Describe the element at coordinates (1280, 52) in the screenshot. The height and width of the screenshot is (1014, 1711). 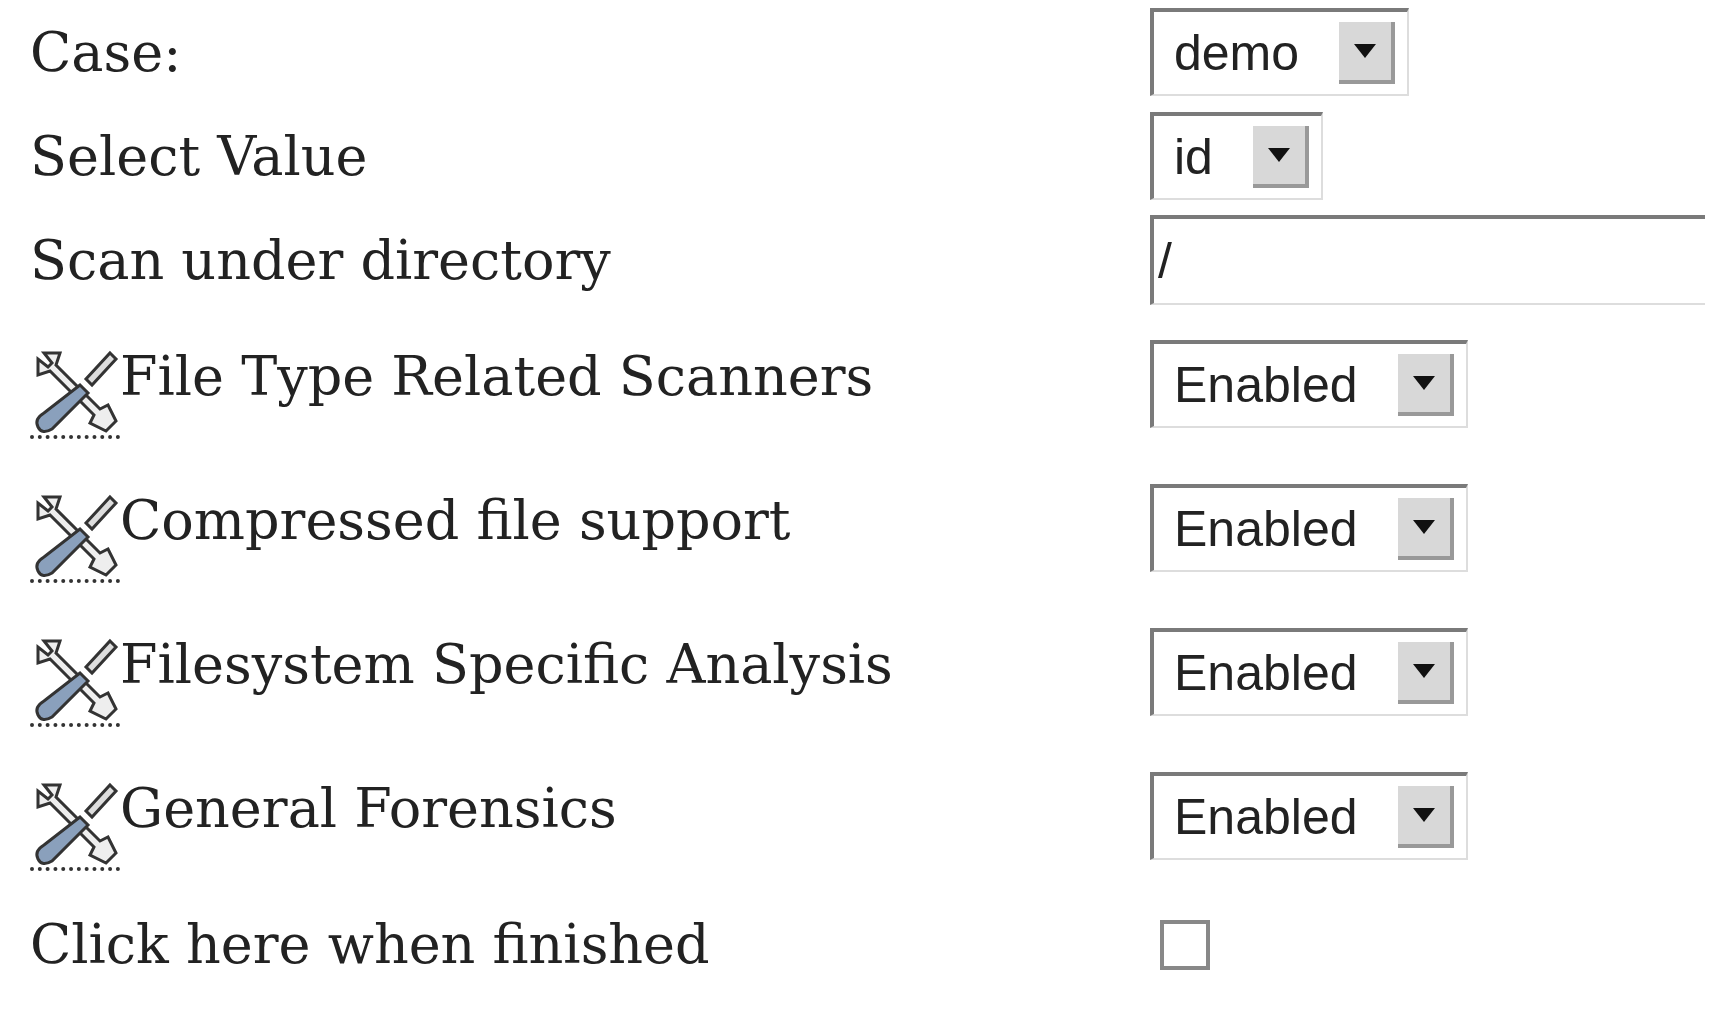
I see `dropdown: demo` at that location.